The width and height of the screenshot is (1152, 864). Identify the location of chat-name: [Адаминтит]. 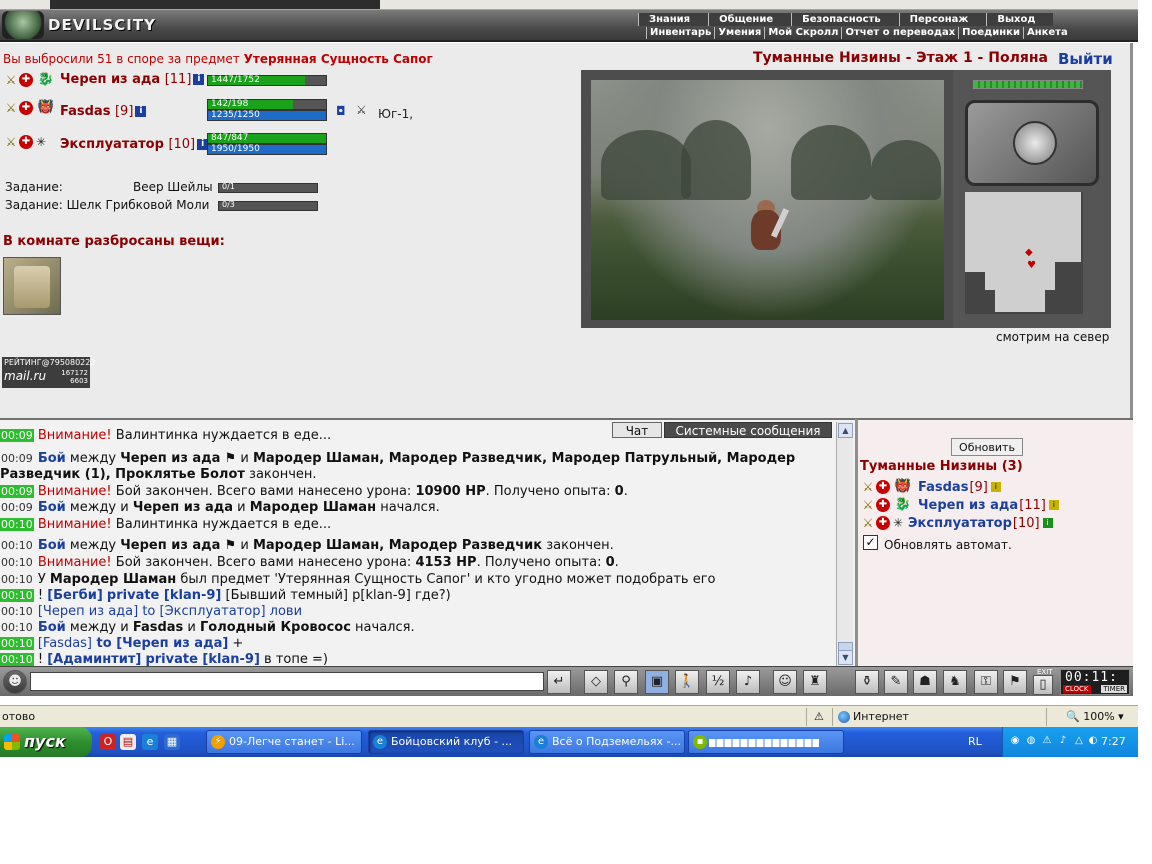
(94, 659).